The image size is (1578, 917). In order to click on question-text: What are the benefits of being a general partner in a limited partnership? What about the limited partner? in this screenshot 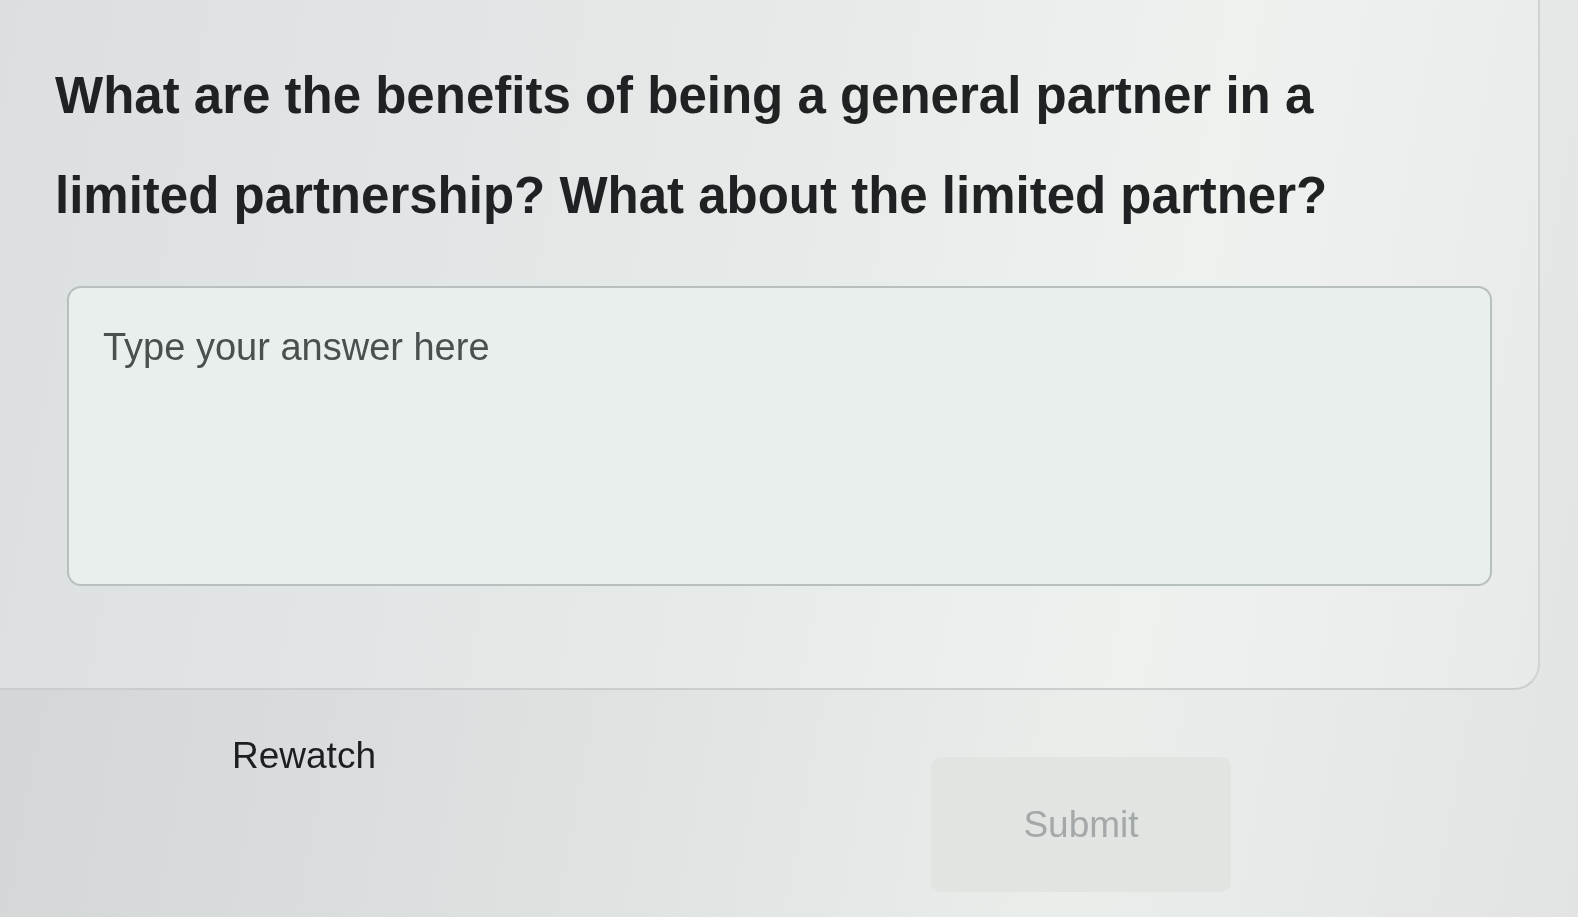, I will do `click(692, 146)`.